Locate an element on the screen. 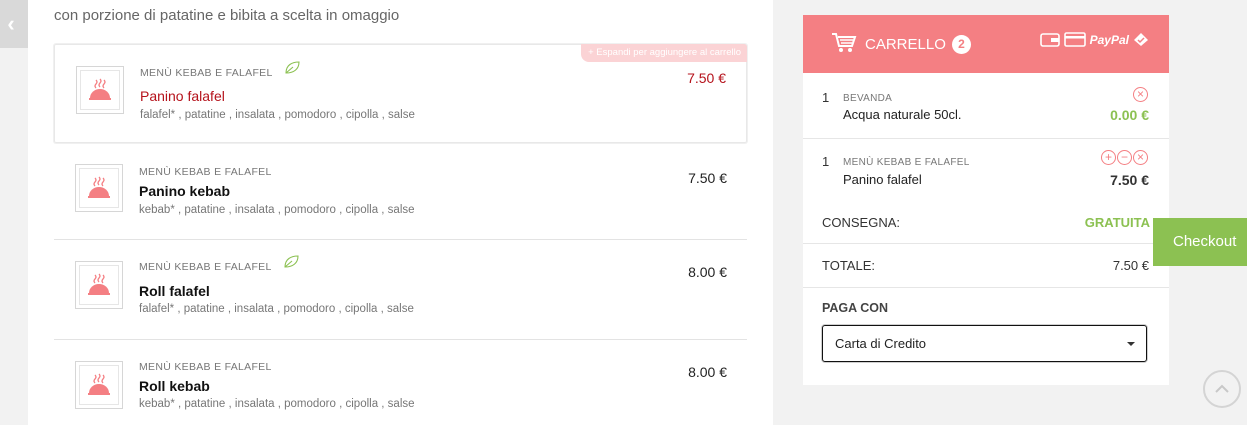 This screenshot has width=1247, height=425. payment-method-select: Carta di Credito is located at coordinates (984, 343).